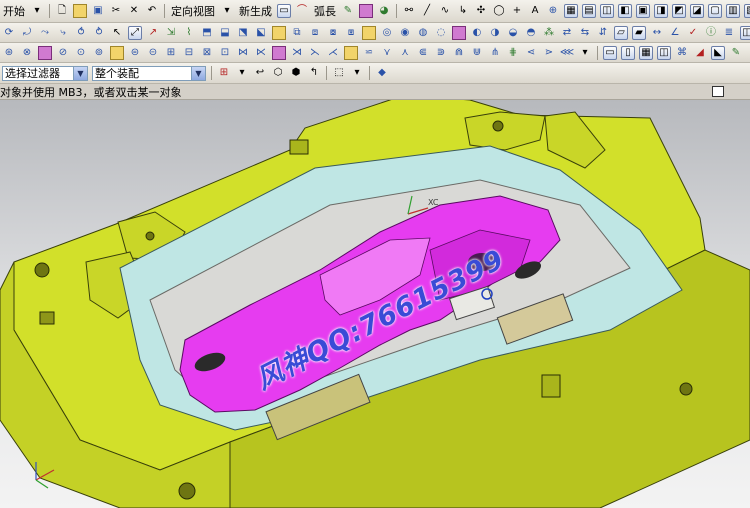  Describe the element at coordinates (499, 11) in the screenshot. I see `circle-icon: ◯` at that location.